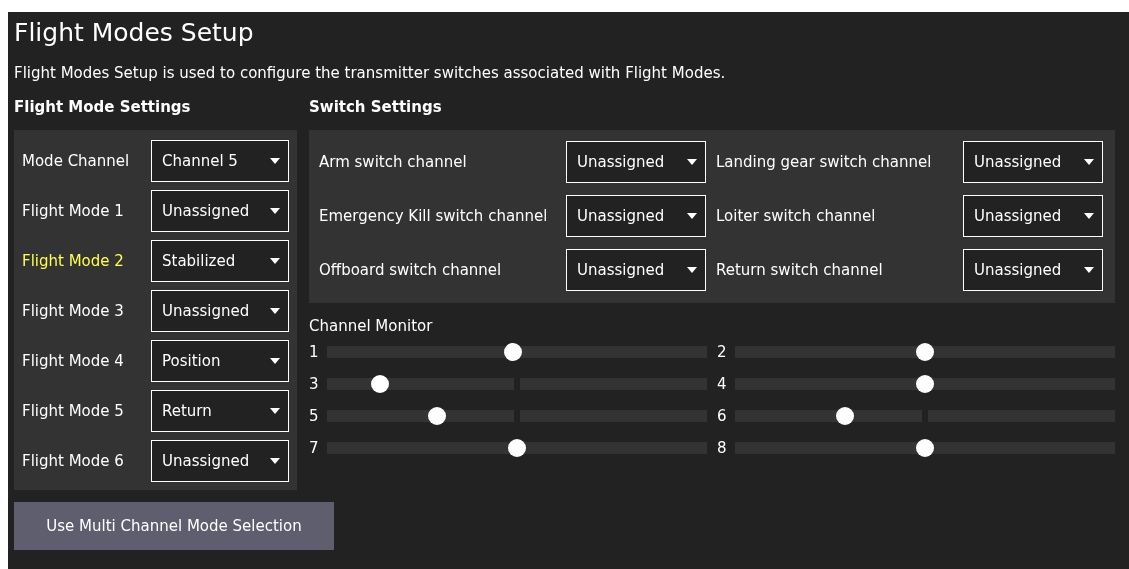 The image size is (1129, 569). What do you see at coordinates (174, 526) in the screenshot?
I see `multi-channel-button: Use Multi Channel Mode Selection` at bounding box center [174, 526].